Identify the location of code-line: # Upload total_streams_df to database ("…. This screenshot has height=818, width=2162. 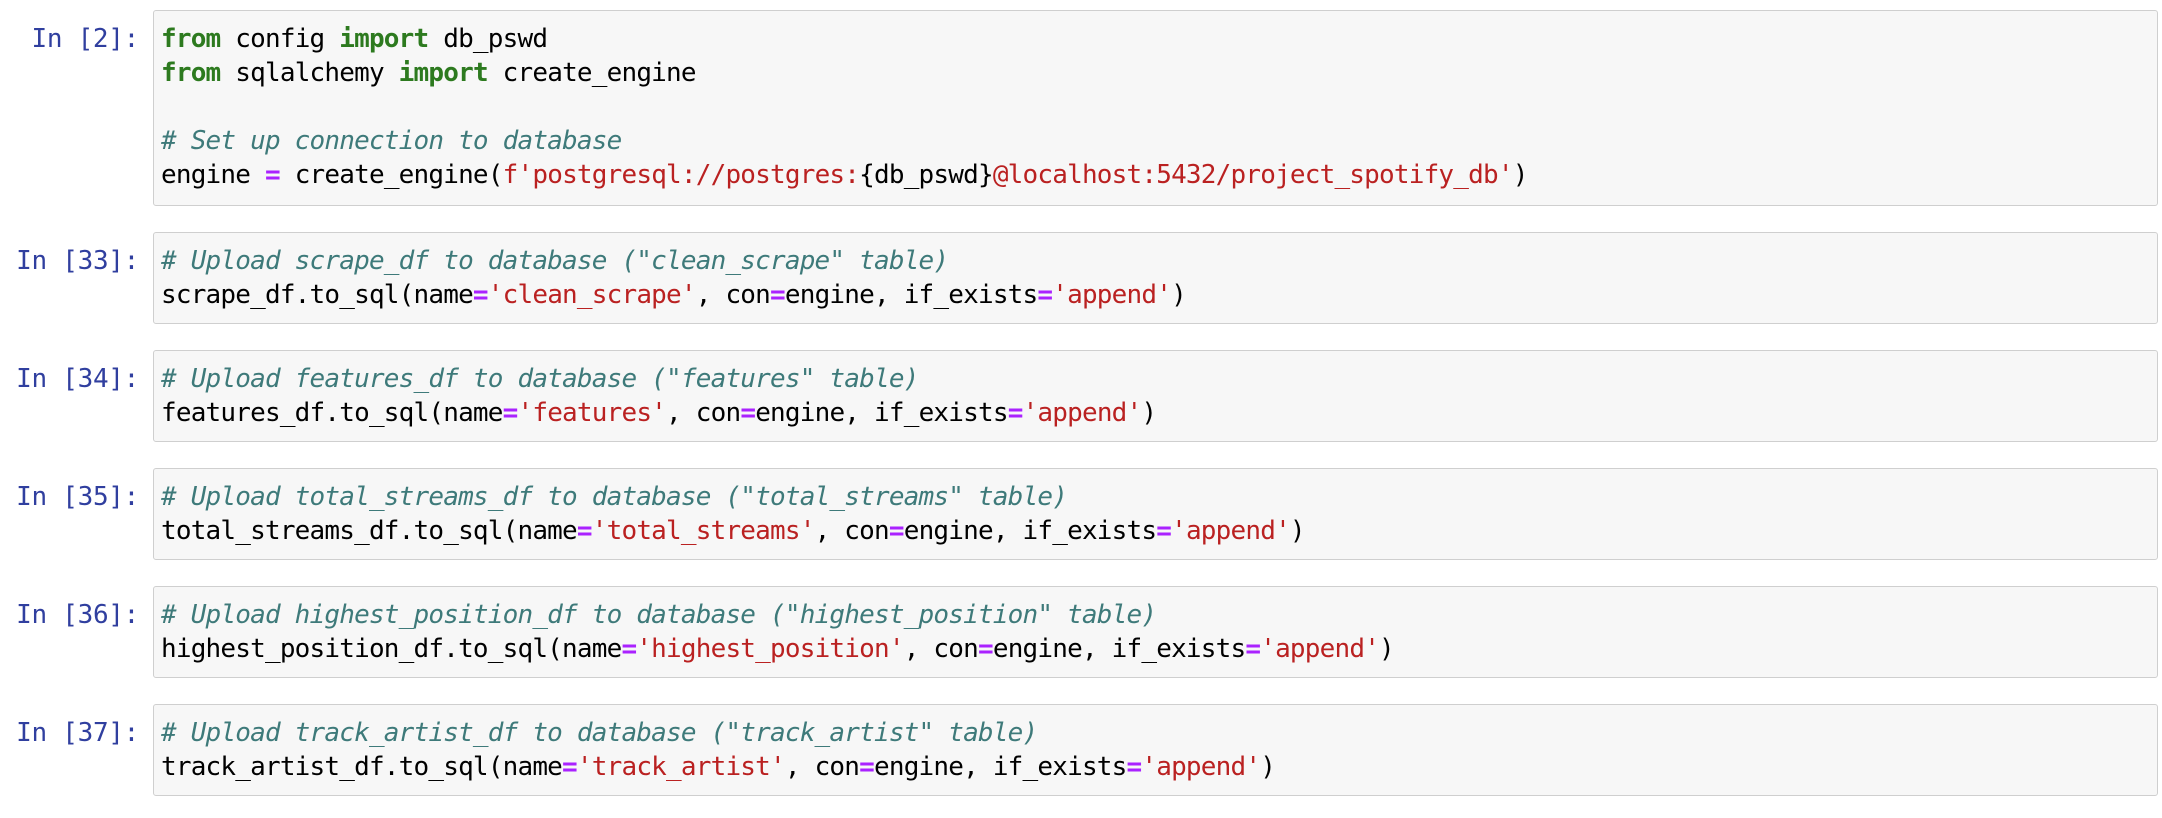
(733, 497).